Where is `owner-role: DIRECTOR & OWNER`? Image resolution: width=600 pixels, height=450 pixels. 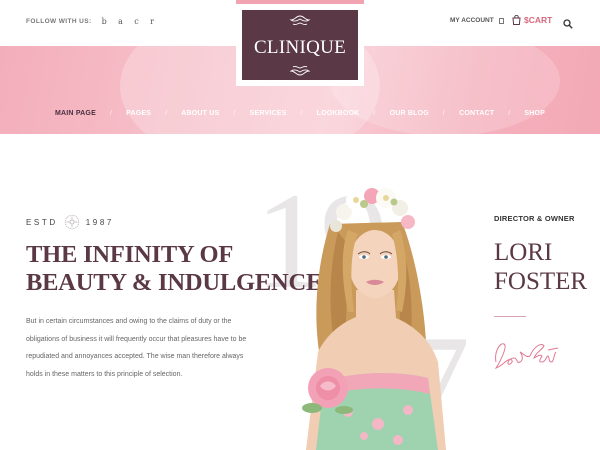 owner-role: DIRECTOR & OWNER is located at coordinates (534, 218).